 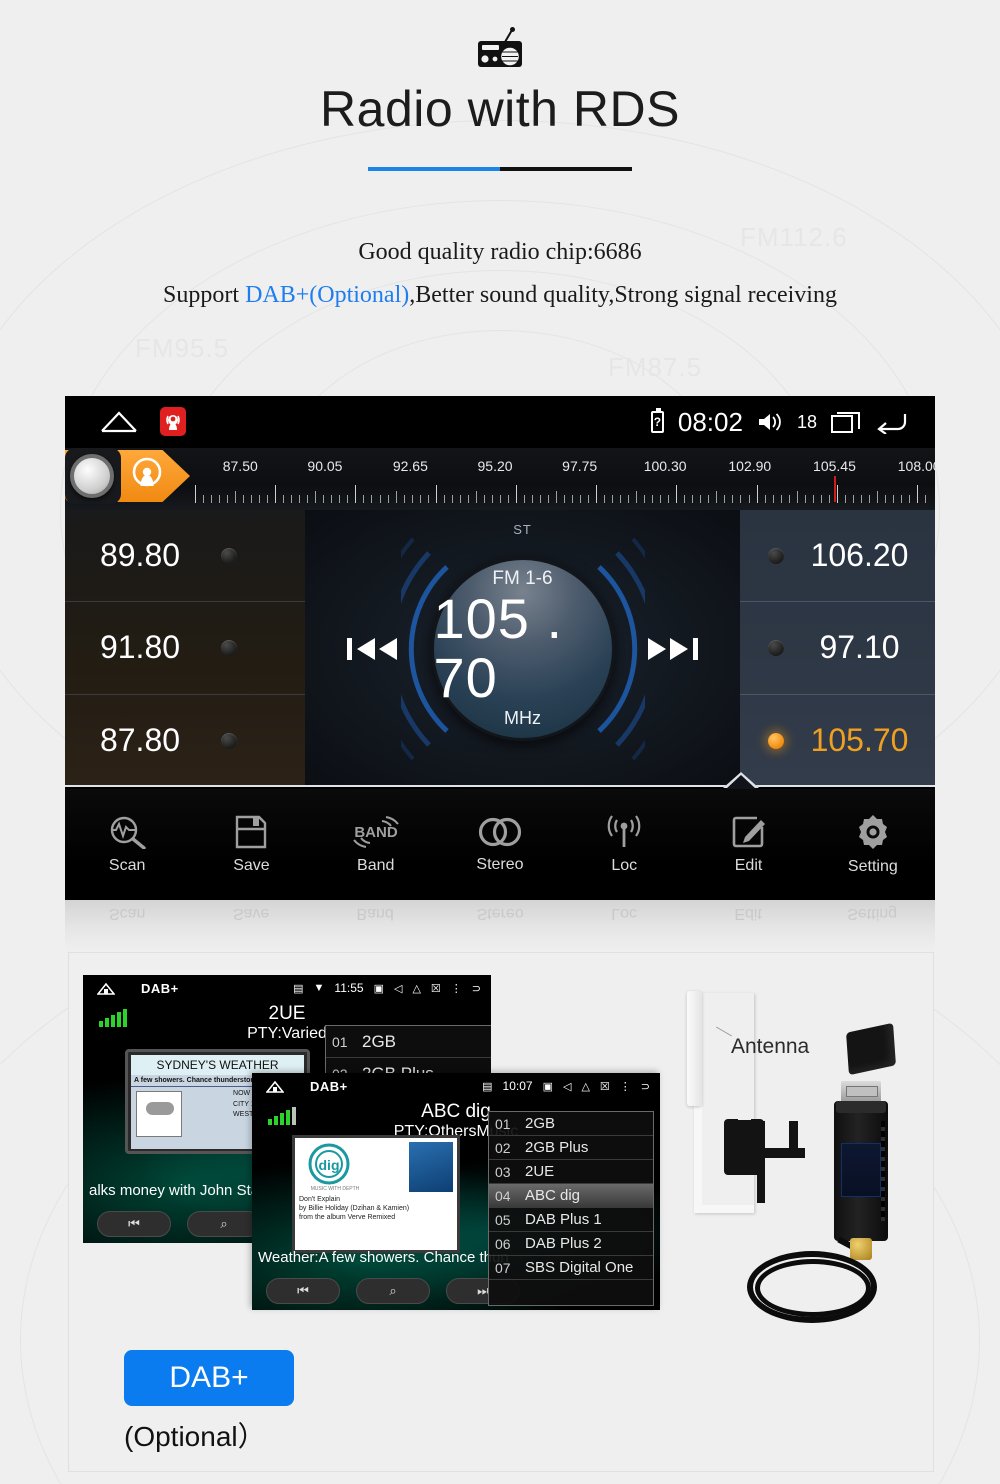 I want to click on preset-item: 91.80, so click(x=185, y=648).